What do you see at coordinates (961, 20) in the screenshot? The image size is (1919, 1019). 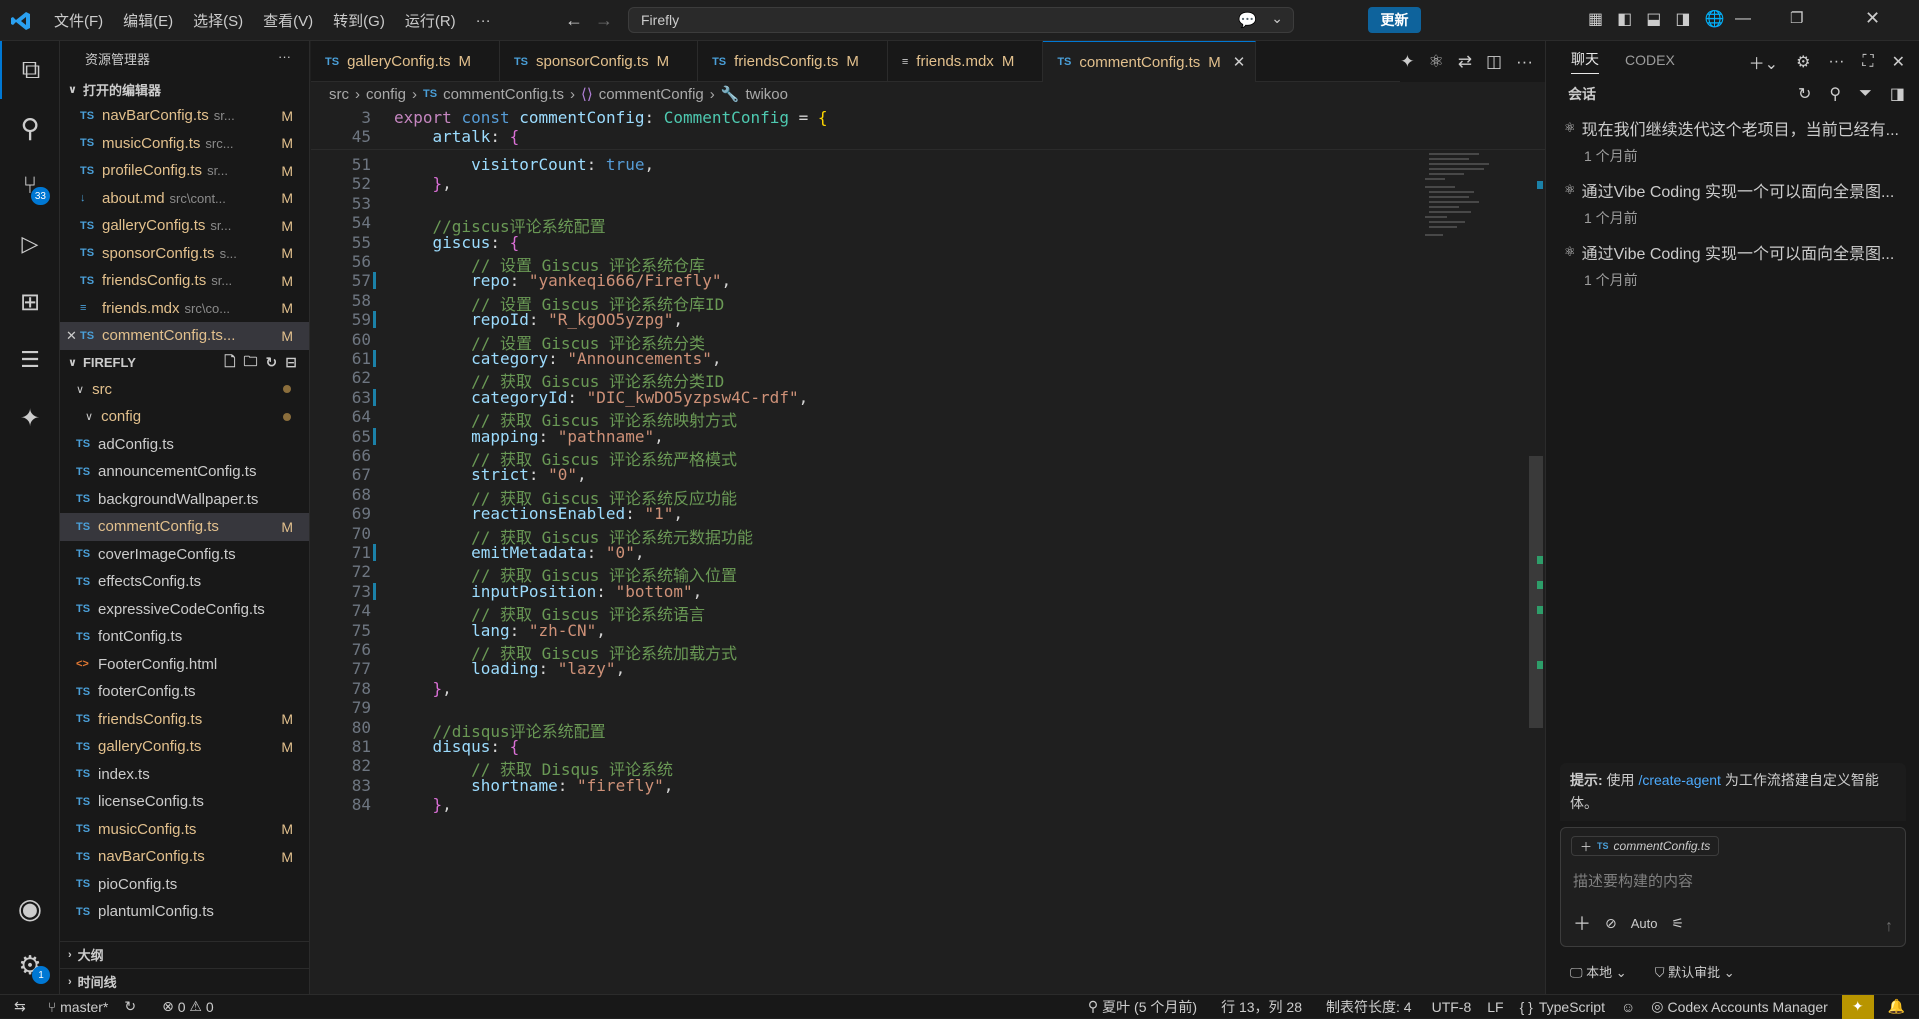 I see `command-center-search: Firefly 💬 ⌄` at bounding box center [961, 20].